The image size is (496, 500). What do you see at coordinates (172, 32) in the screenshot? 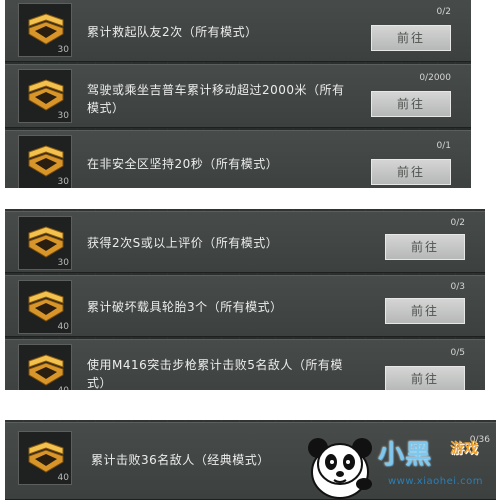
I see `task-description: 累计救起队友2次（所有模式）` at bounding box center [172, 32].